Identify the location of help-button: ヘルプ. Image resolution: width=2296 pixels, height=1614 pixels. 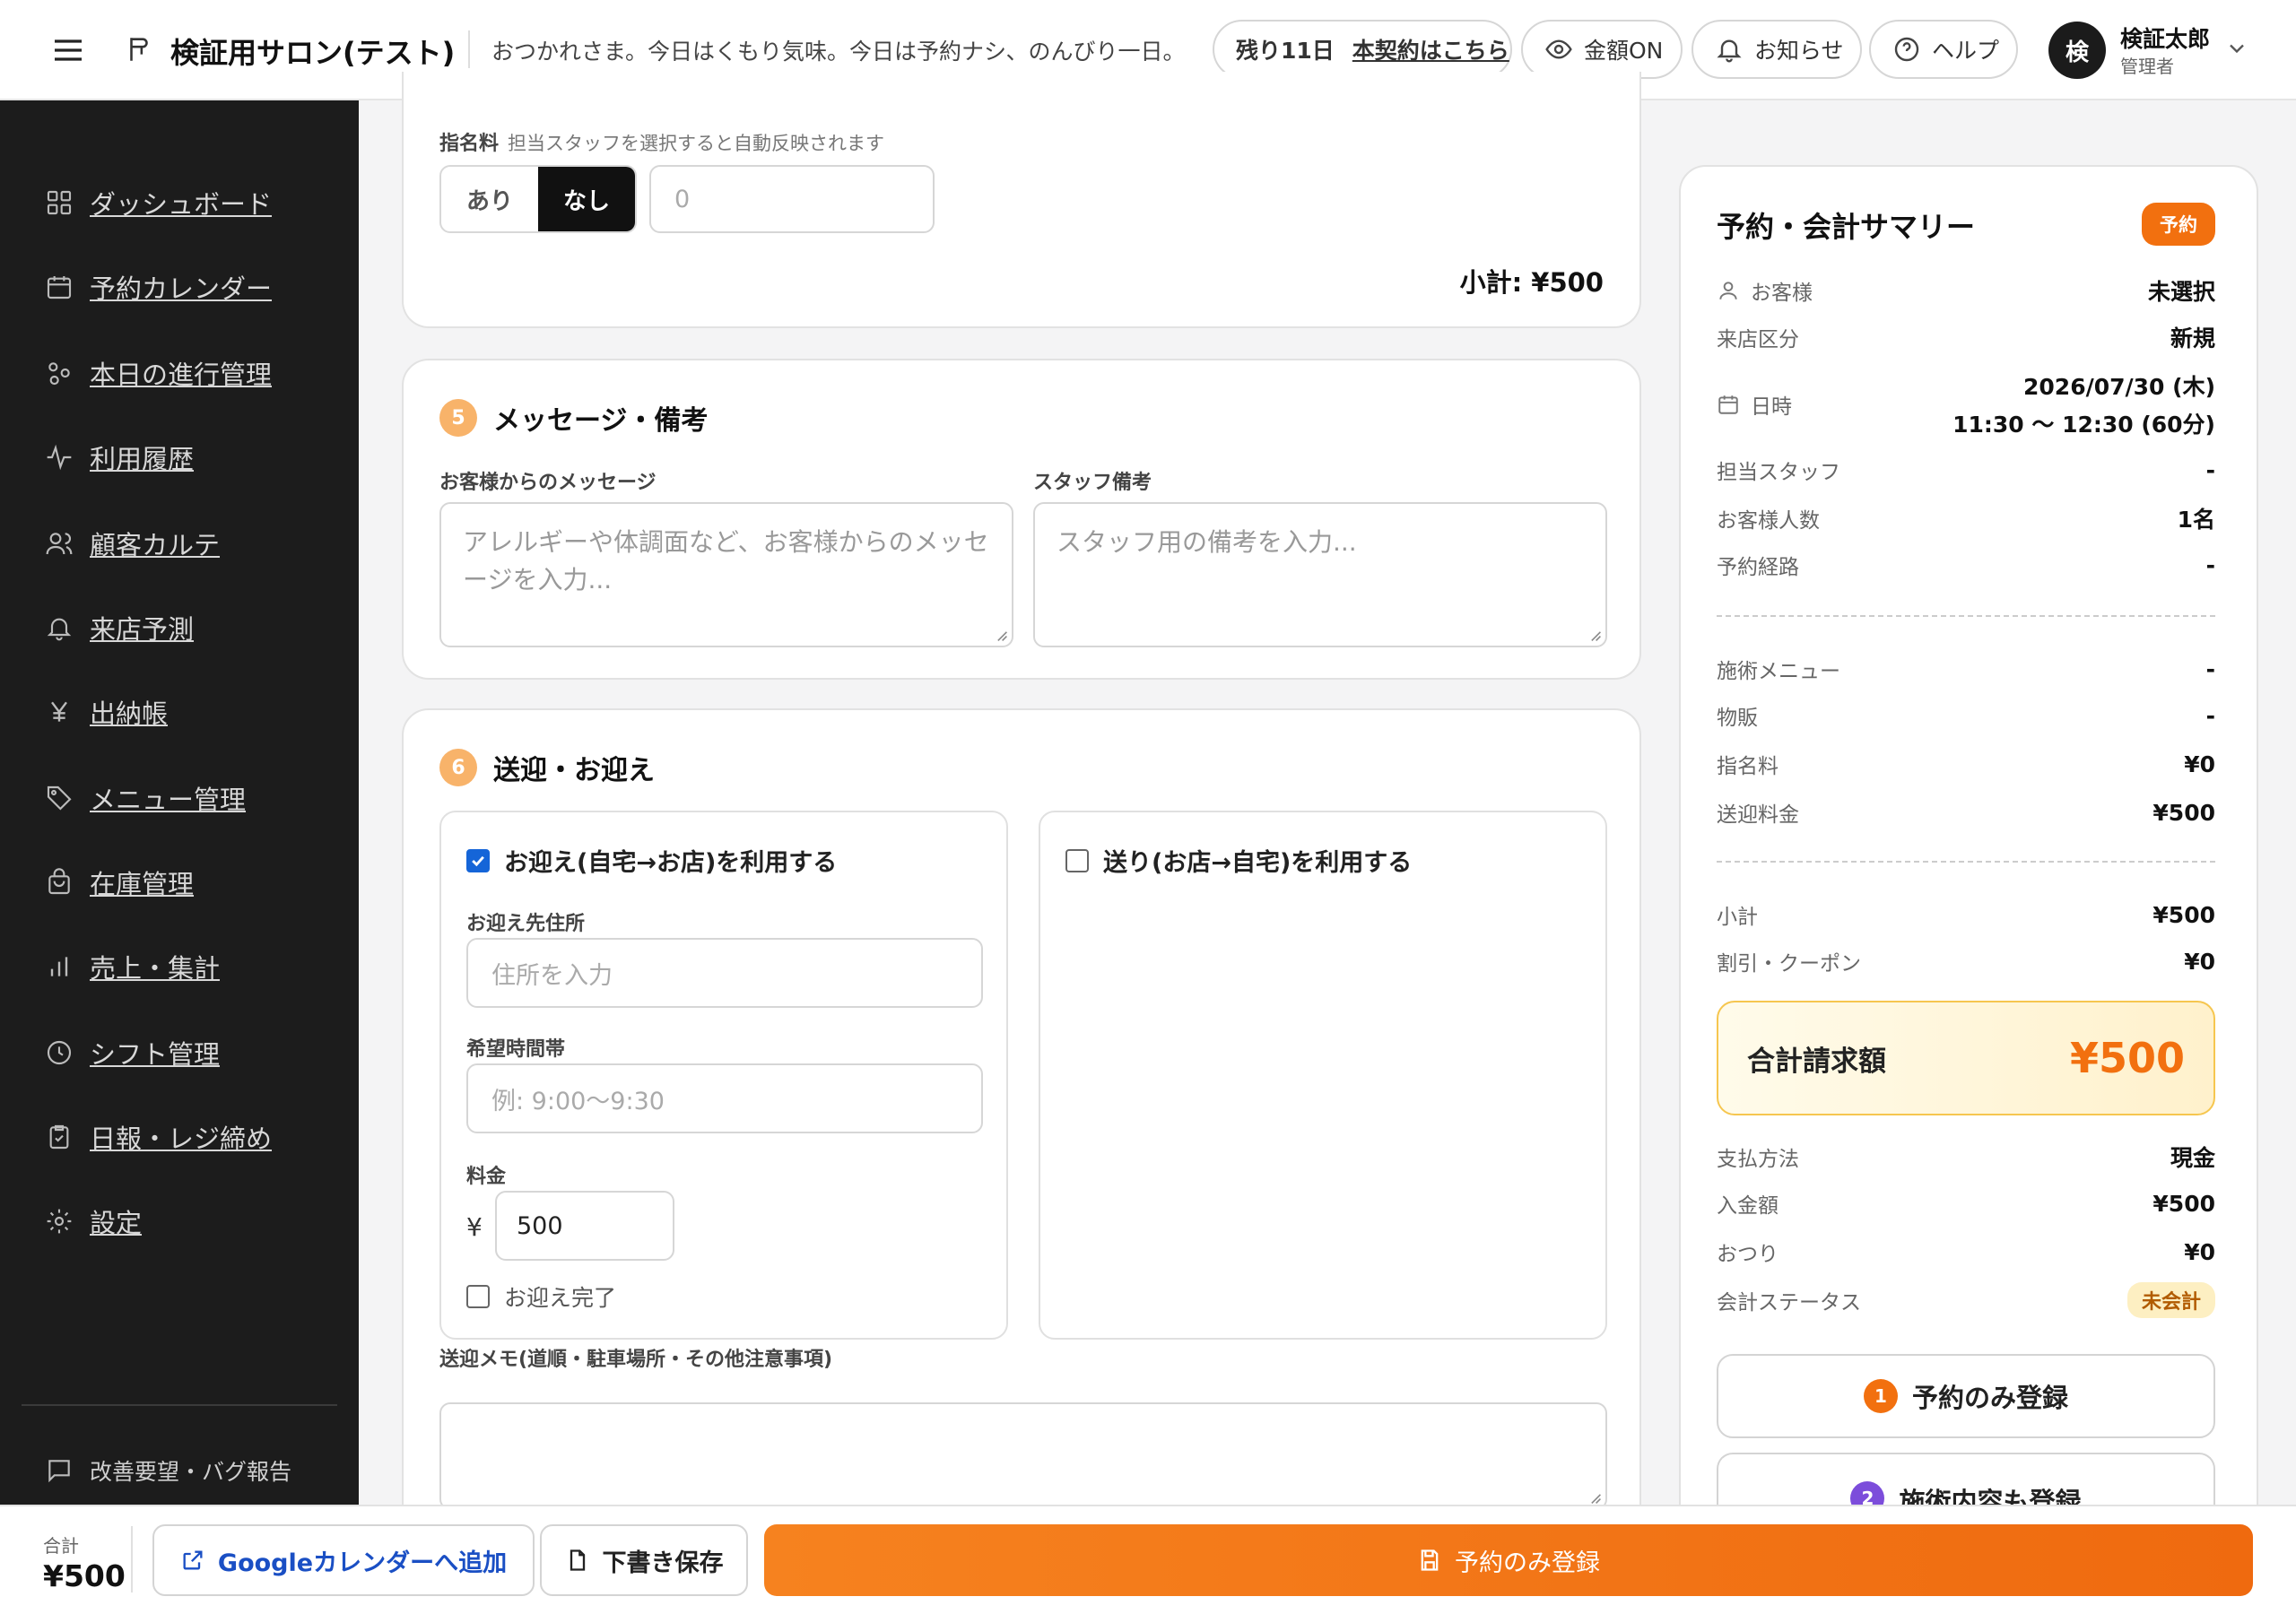
(1943, 49).